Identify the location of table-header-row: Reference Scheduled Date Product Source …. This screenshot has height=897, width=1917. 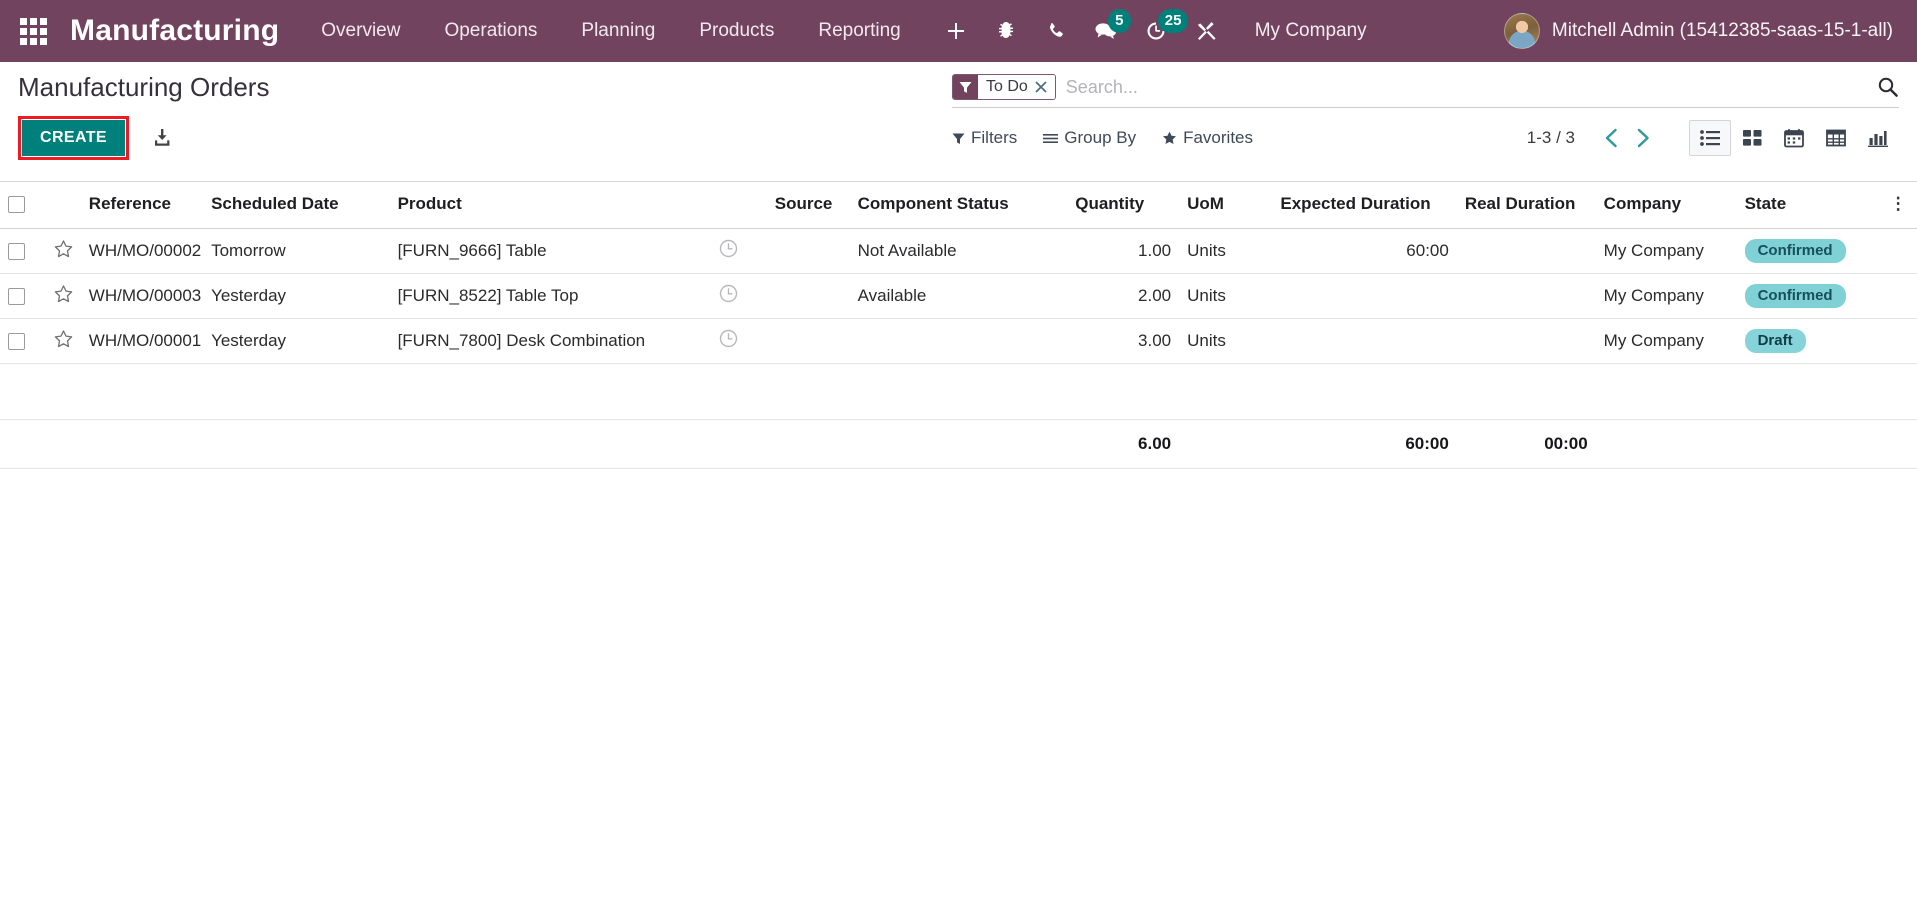
(958, 205).